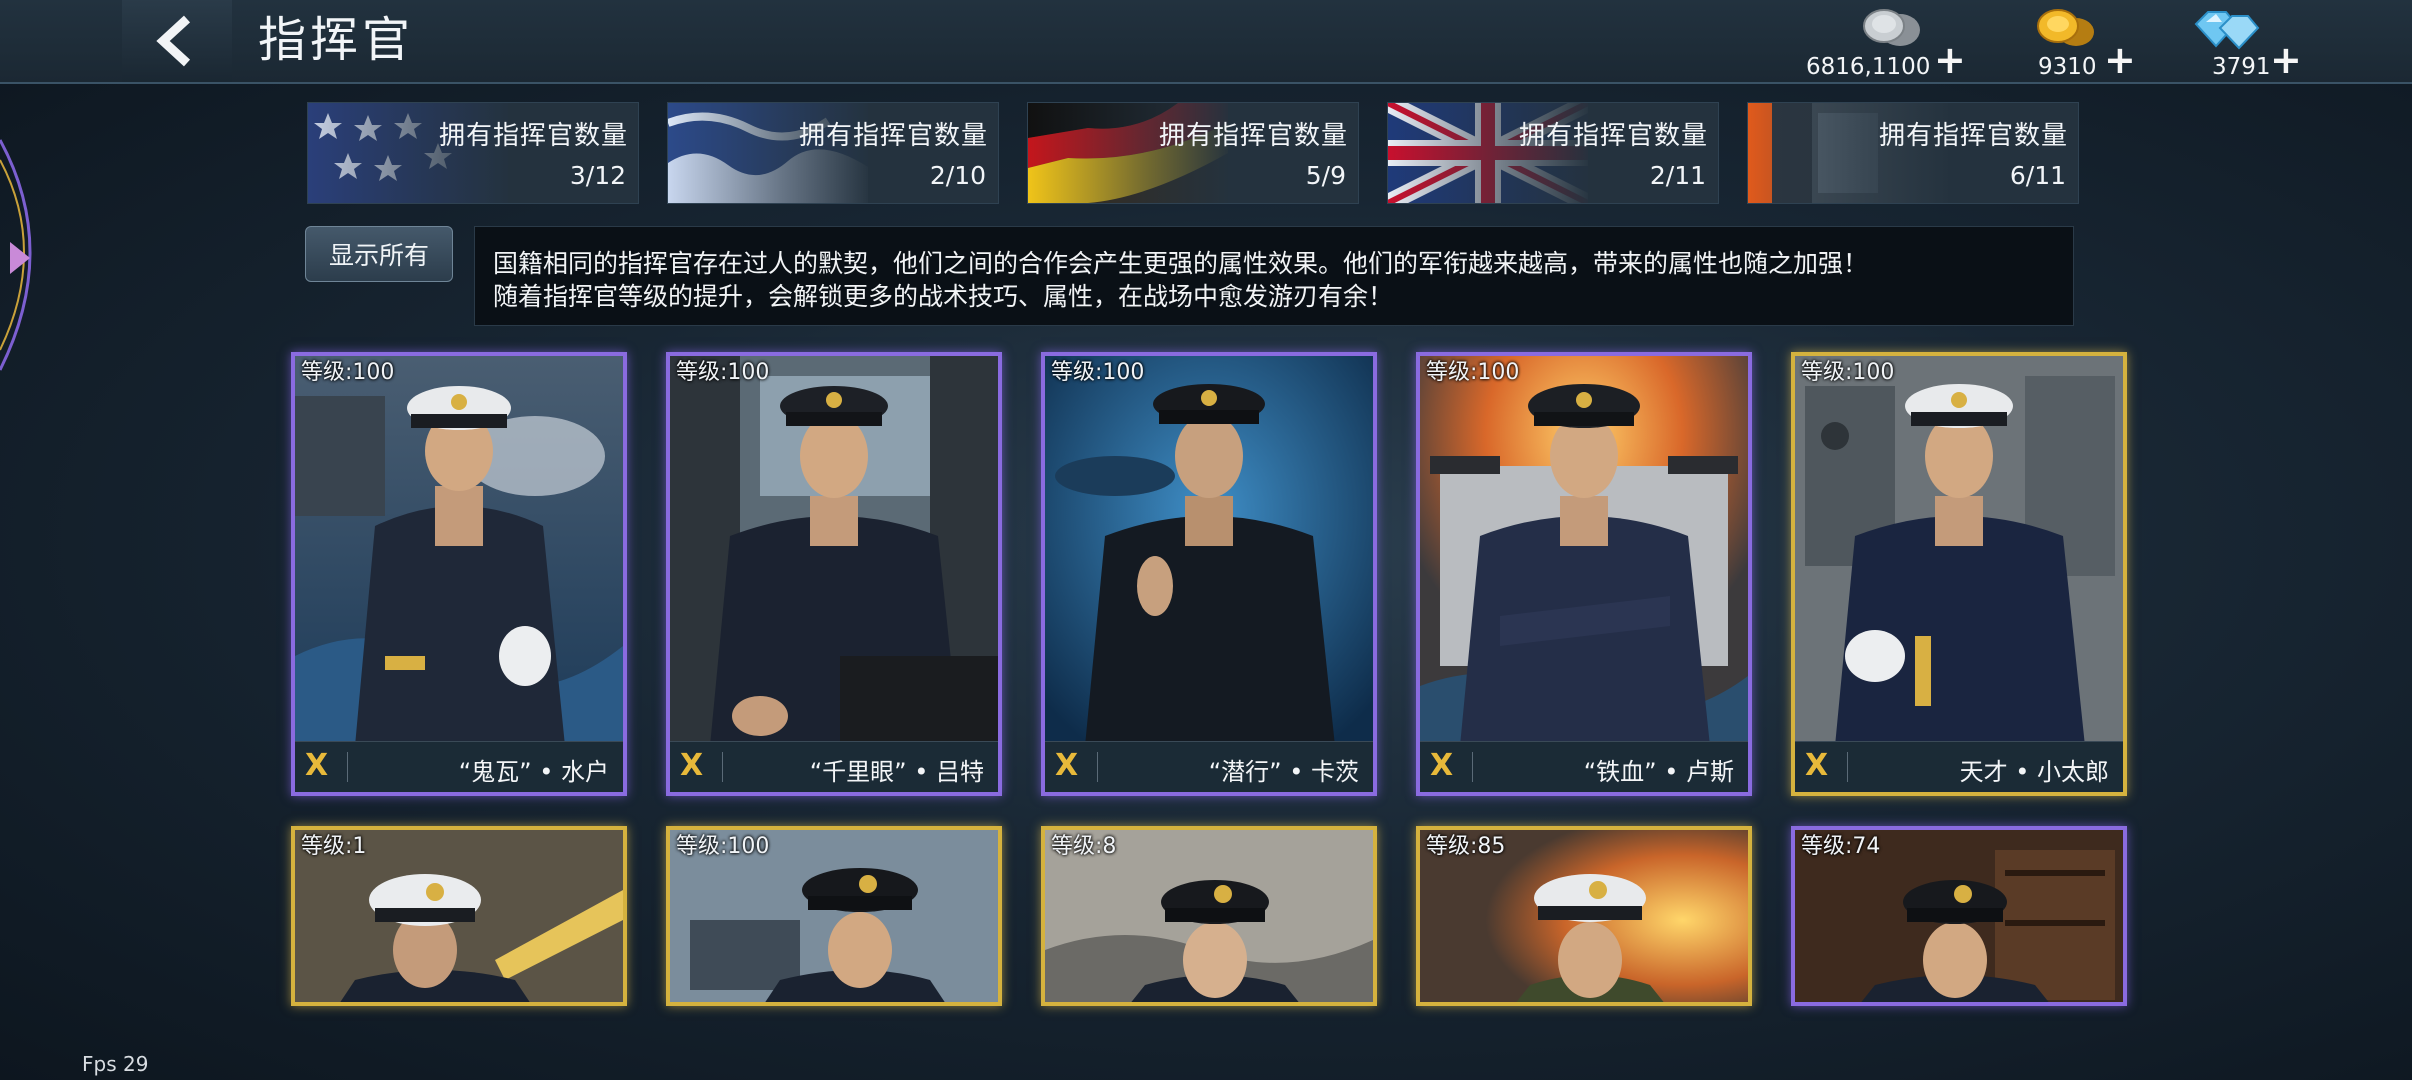 This screenshot has height=1080, width=2412. What do you see at coordinates (1584, 916) in the screenshot?
I see `commander-card: 等级:85` at bounding box center [1584, 916].